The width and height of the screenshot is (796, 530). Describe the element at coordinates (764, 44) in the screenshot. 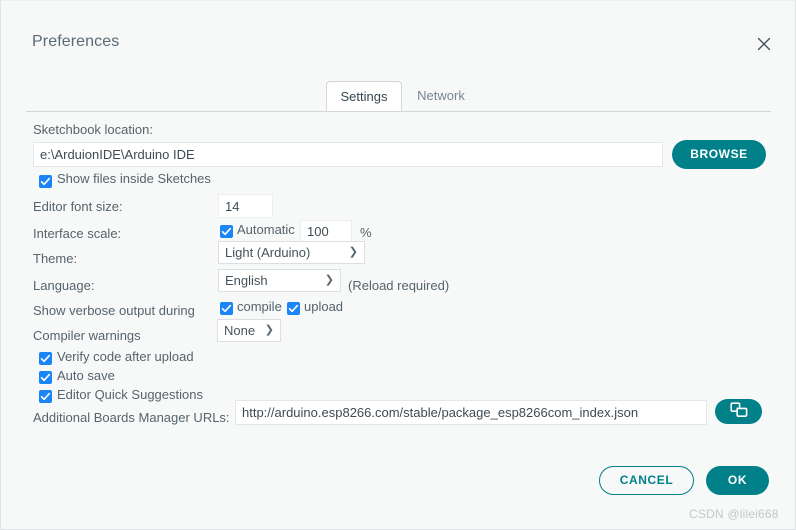

I see `close-icon` at that location.